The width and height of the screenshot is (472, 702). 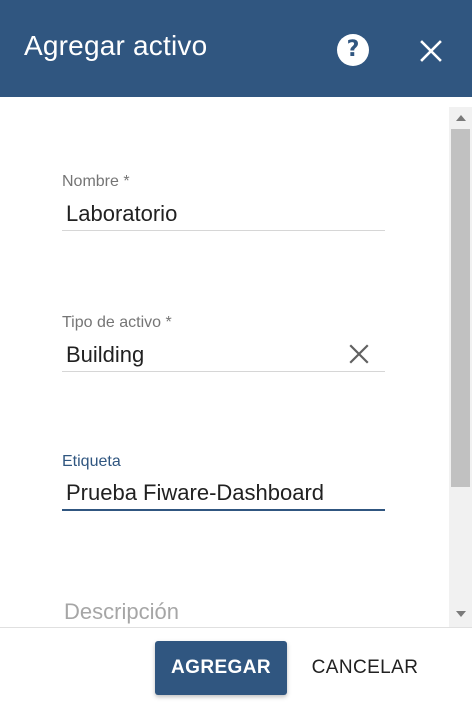 What do you see at coordinates (431, 51) in the screenshot?
I see `close-icon` at bounding box center [431, 51].